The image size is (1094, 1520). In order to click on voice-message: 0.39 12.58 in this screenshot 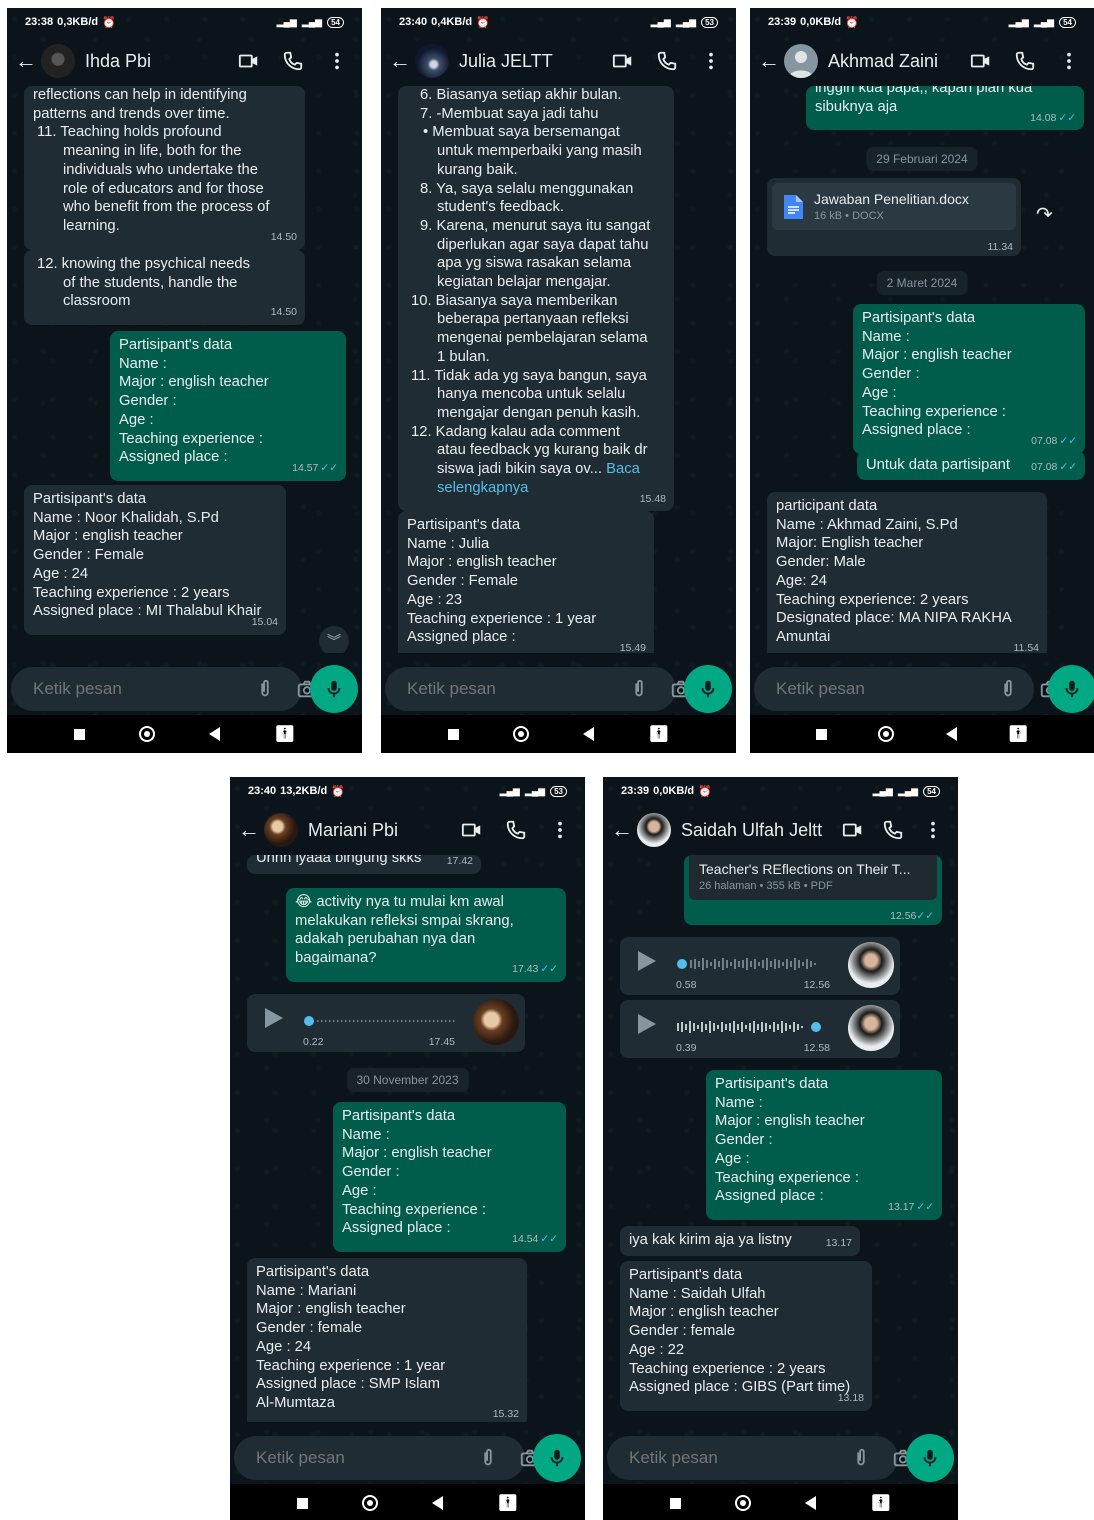, I will do `click(760, 1029)`.